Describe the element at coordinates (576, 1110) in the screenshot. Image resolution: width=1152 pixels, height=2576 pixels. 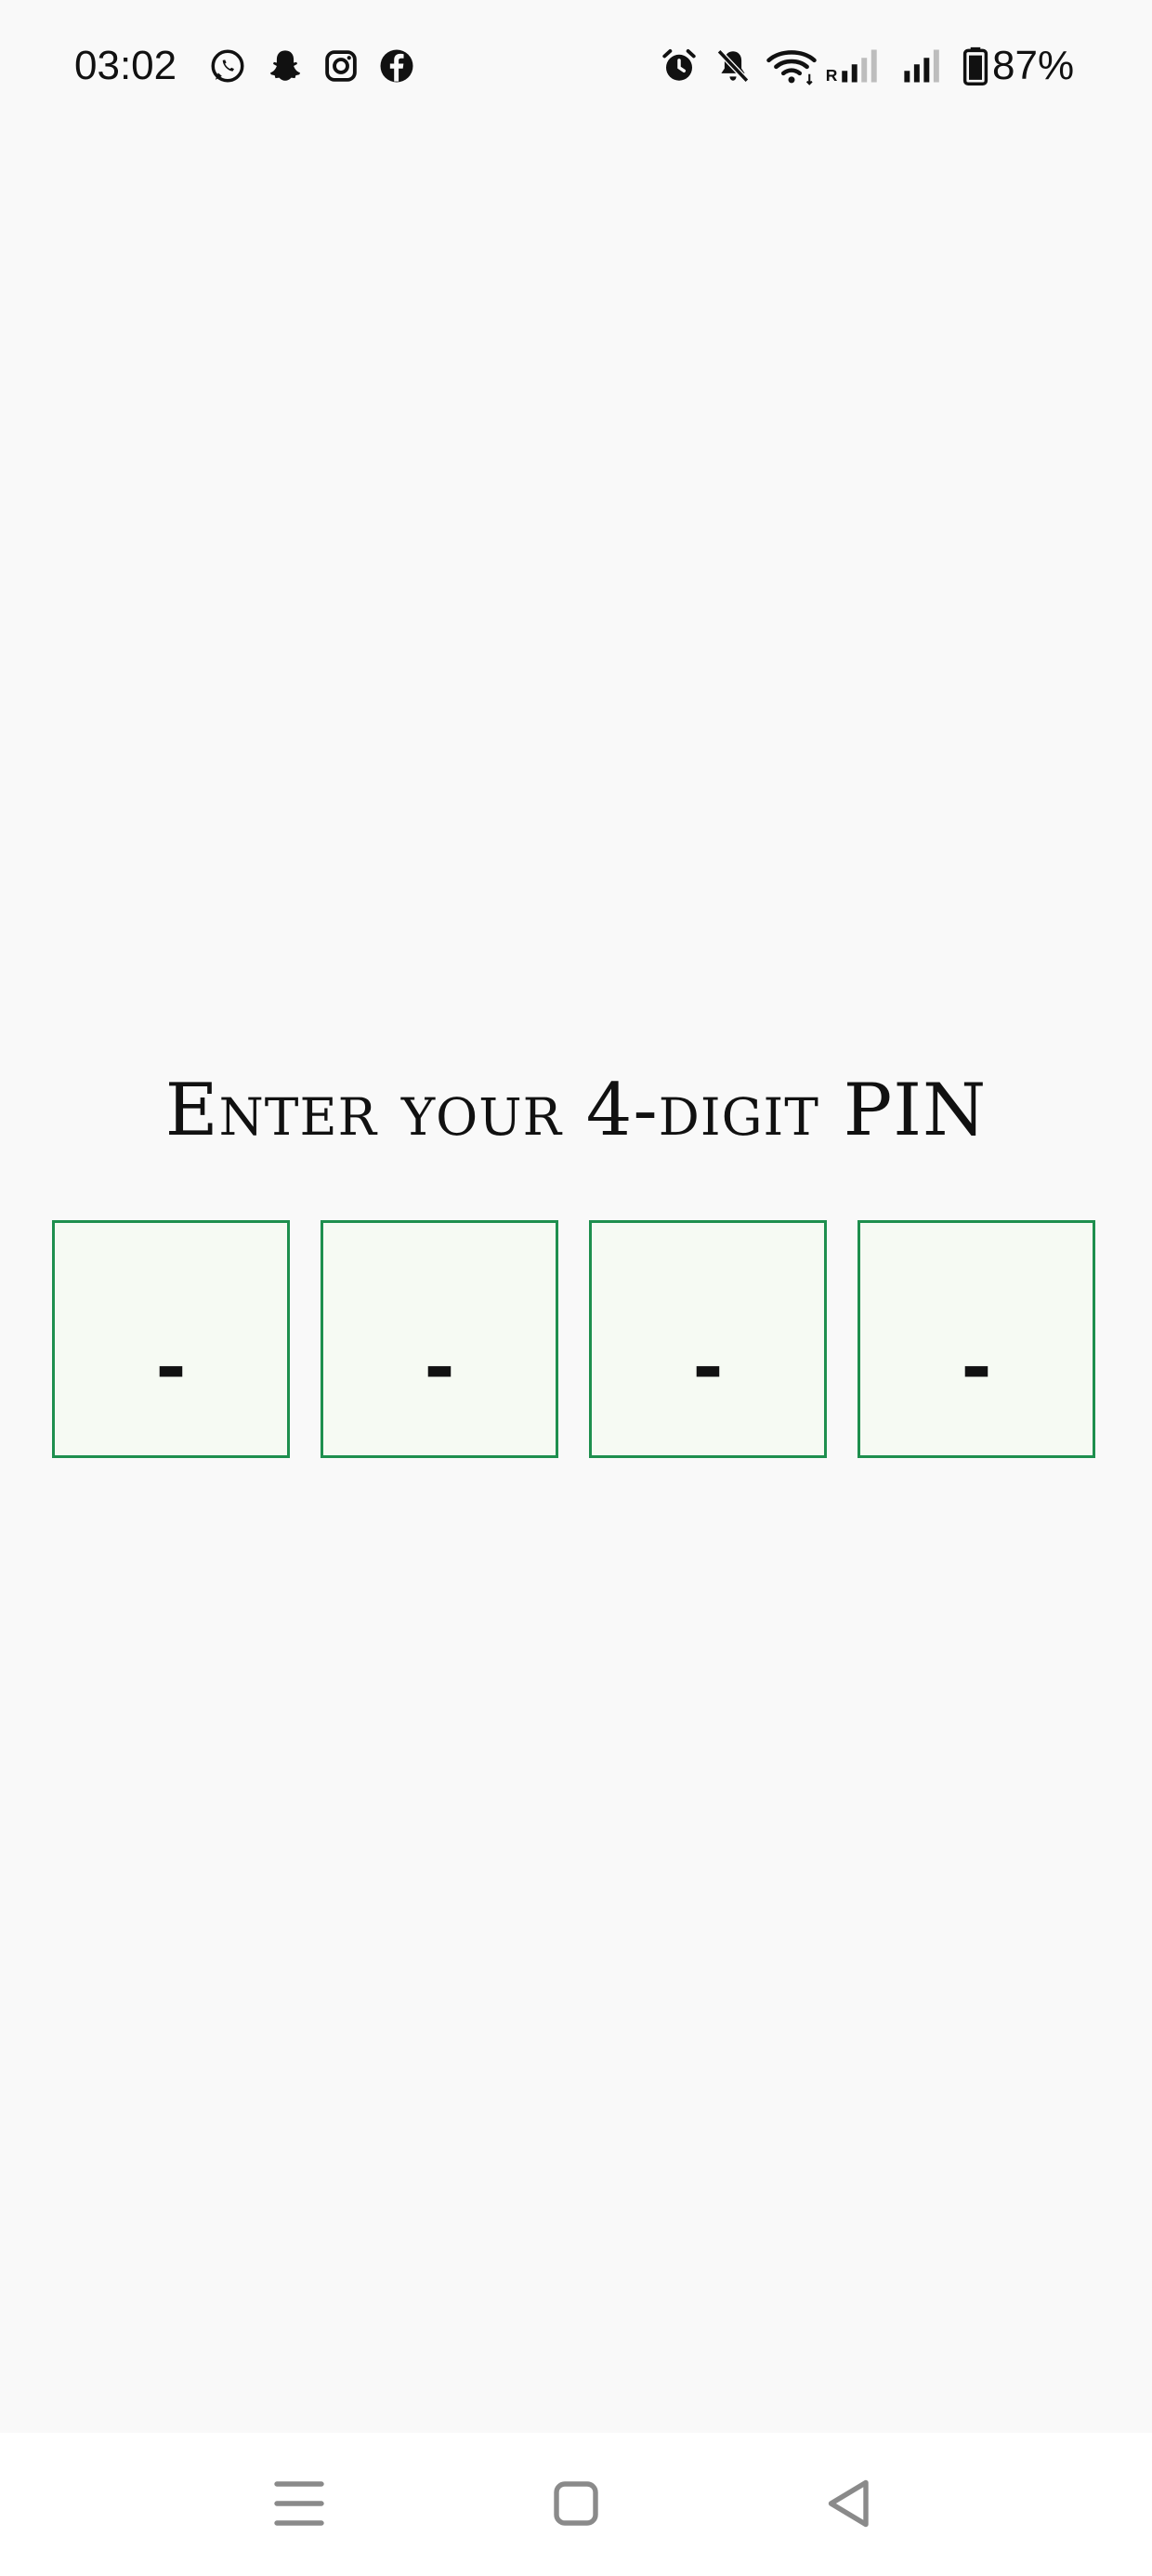
I see `pin-prompt-title: Enter your 4-digit PIN` at that location.